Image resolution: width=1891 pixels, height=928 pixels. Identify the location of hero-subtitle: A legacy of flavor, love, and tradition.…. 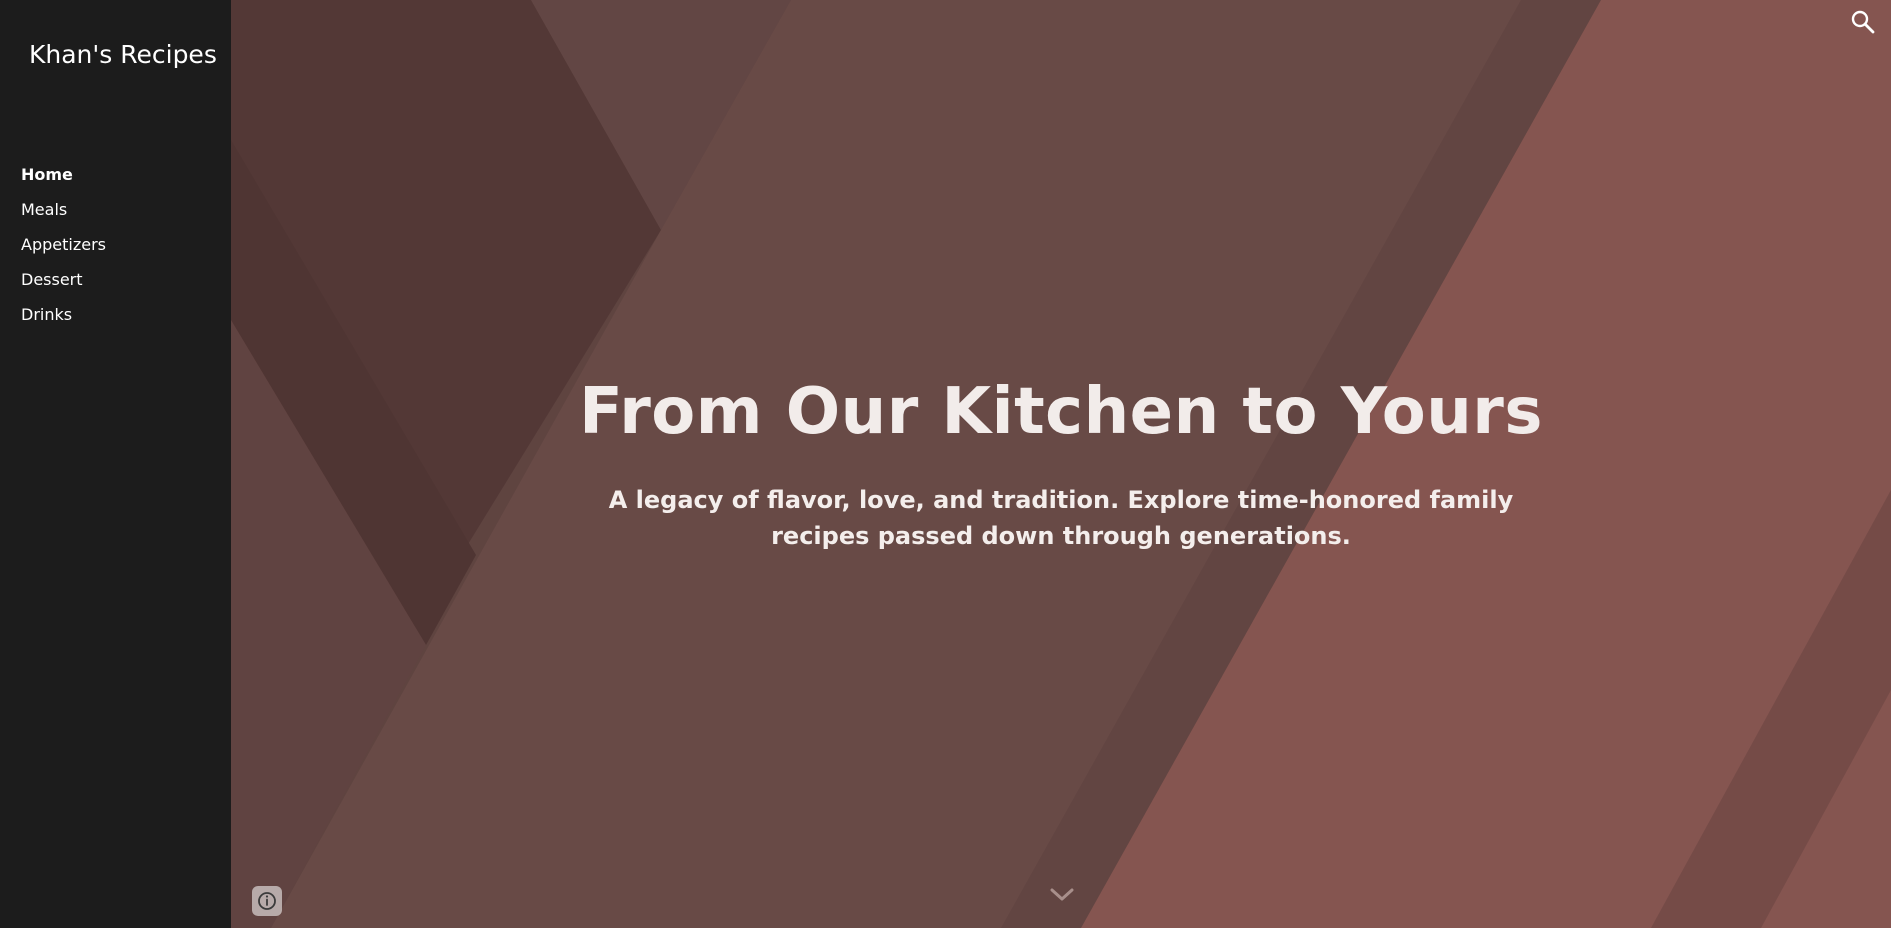
(1061, 518).